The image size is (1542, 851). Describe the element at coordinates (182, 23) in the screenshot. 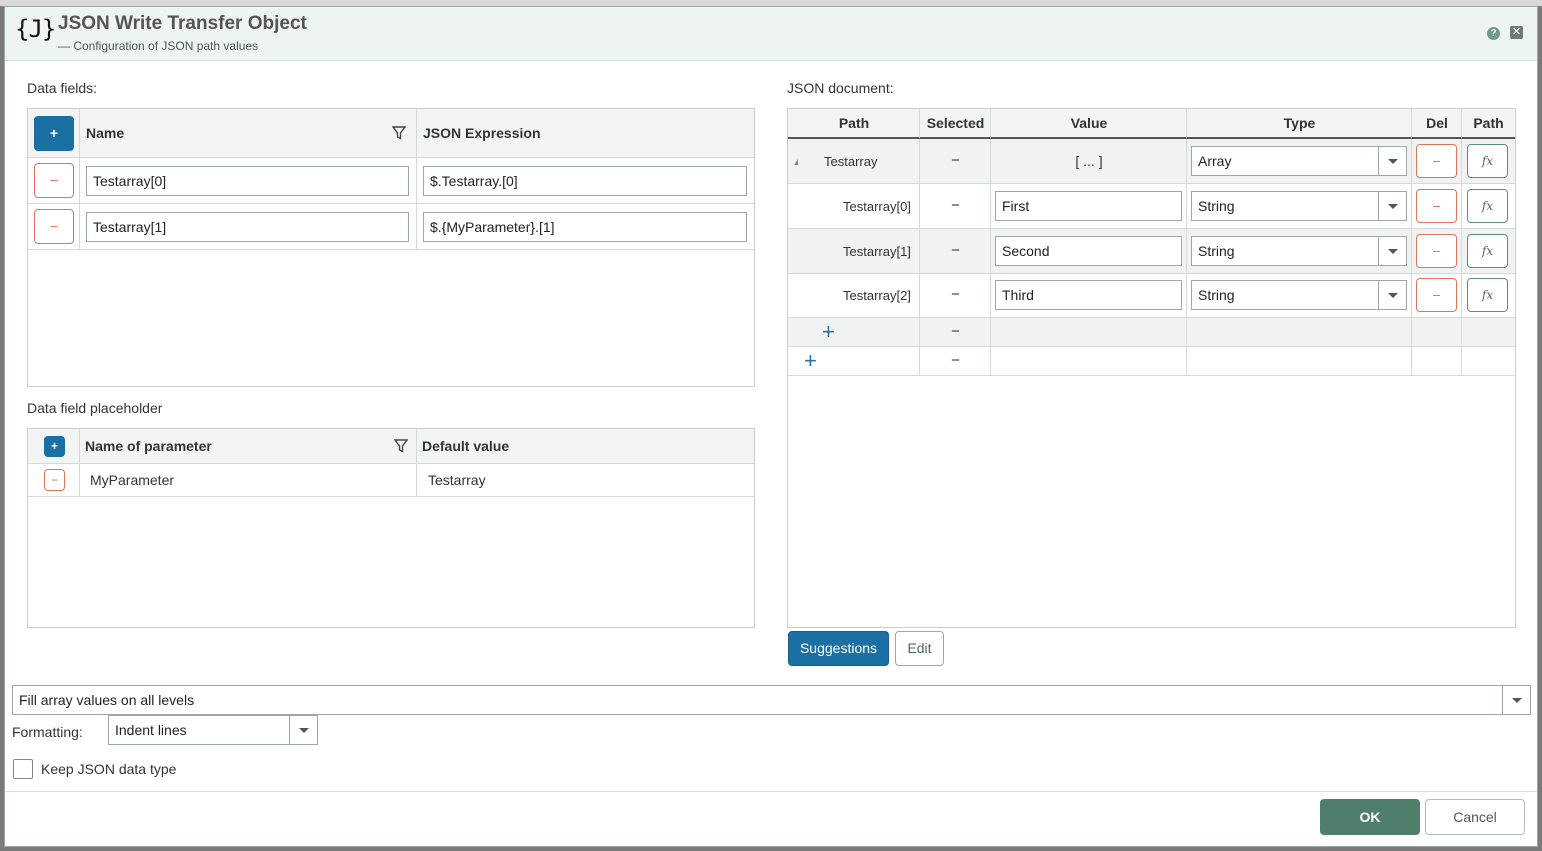

I see `dialog-title: JSON Write Transfer Object` at that location.